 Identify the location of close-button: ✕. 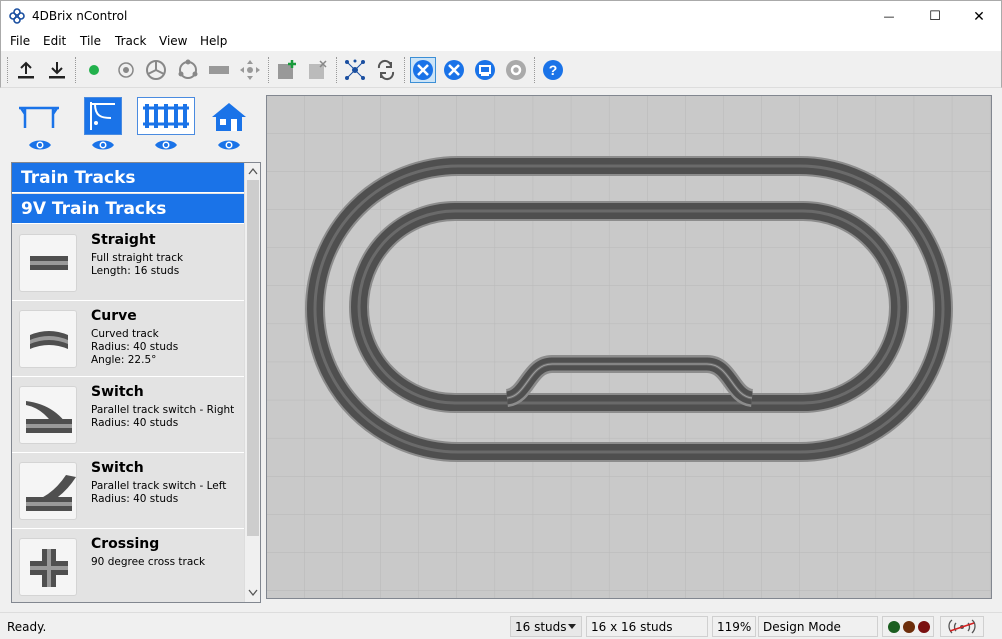
(979, 16).